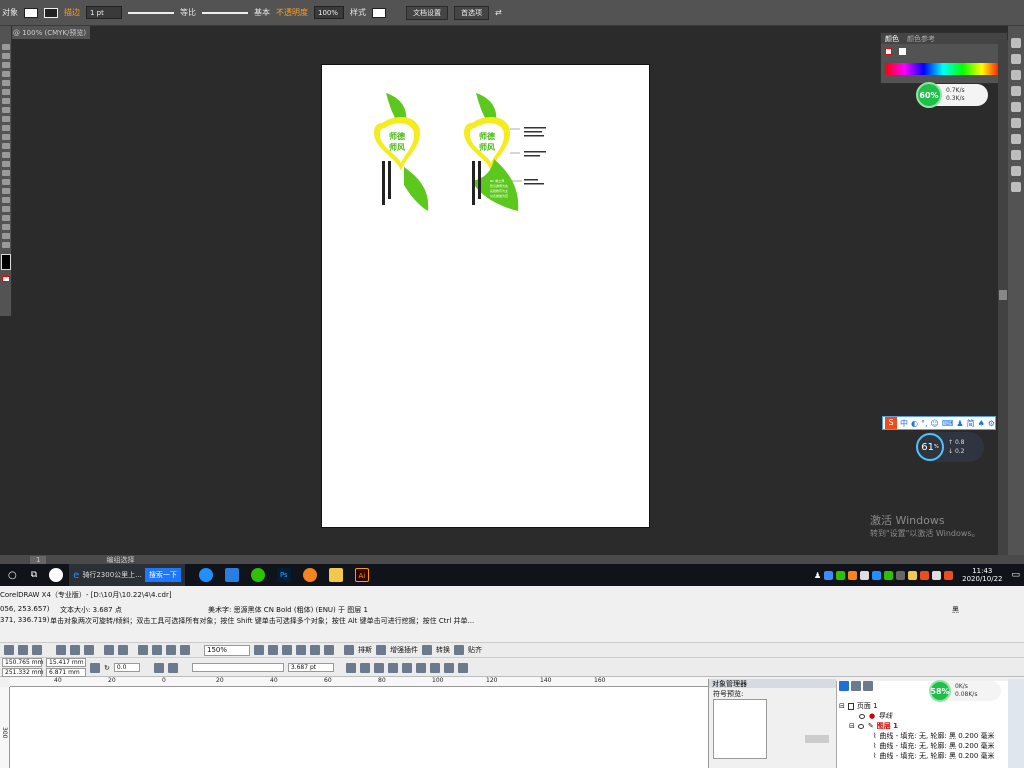 The height and width of the screenshot is (768, 1024). Describe the element at coordinates (22, 672) in the screenshot. I see `y-position-field: 251.332 mm` at that location.